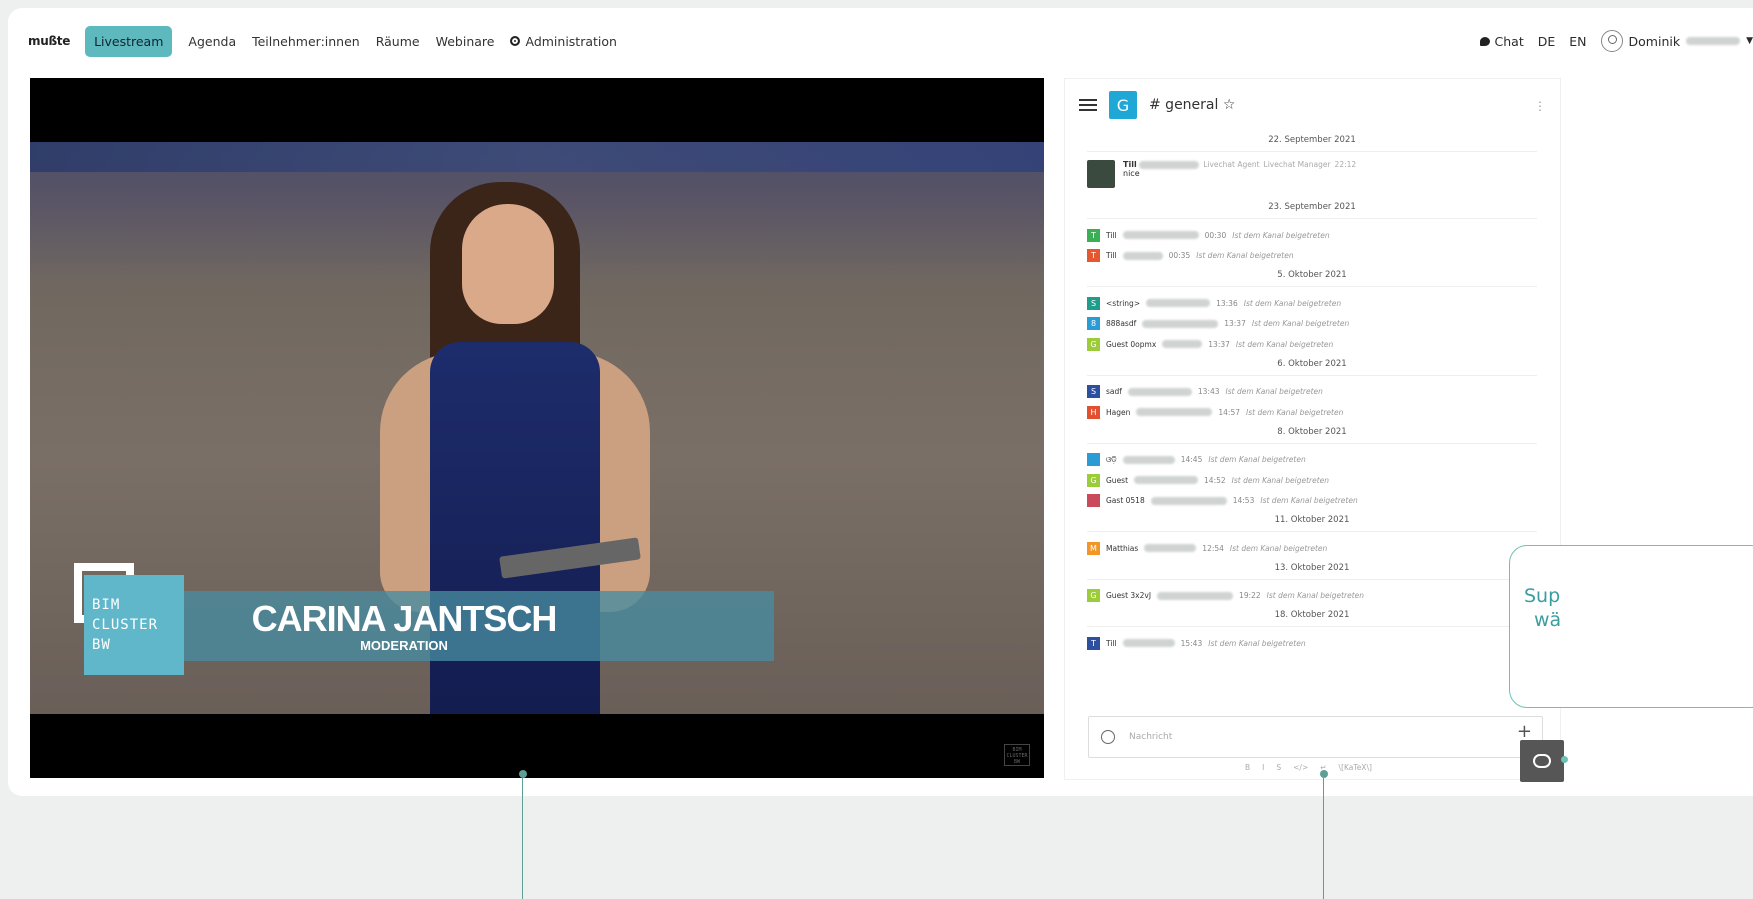 This screenshot has height=899, width=1753. I want to click on chat-header: G # general ☆ ⋮, so click(1312, 105).